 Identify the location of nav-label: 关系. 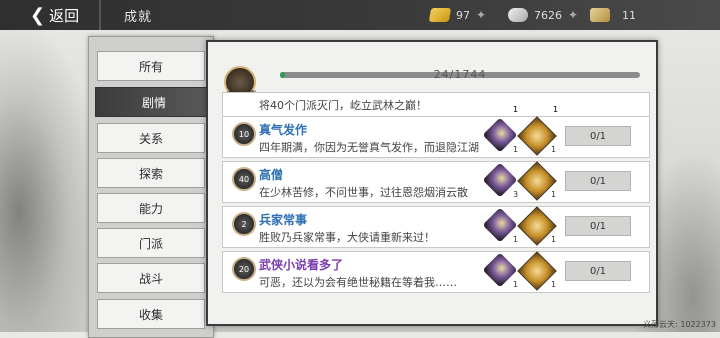
(150, 138).